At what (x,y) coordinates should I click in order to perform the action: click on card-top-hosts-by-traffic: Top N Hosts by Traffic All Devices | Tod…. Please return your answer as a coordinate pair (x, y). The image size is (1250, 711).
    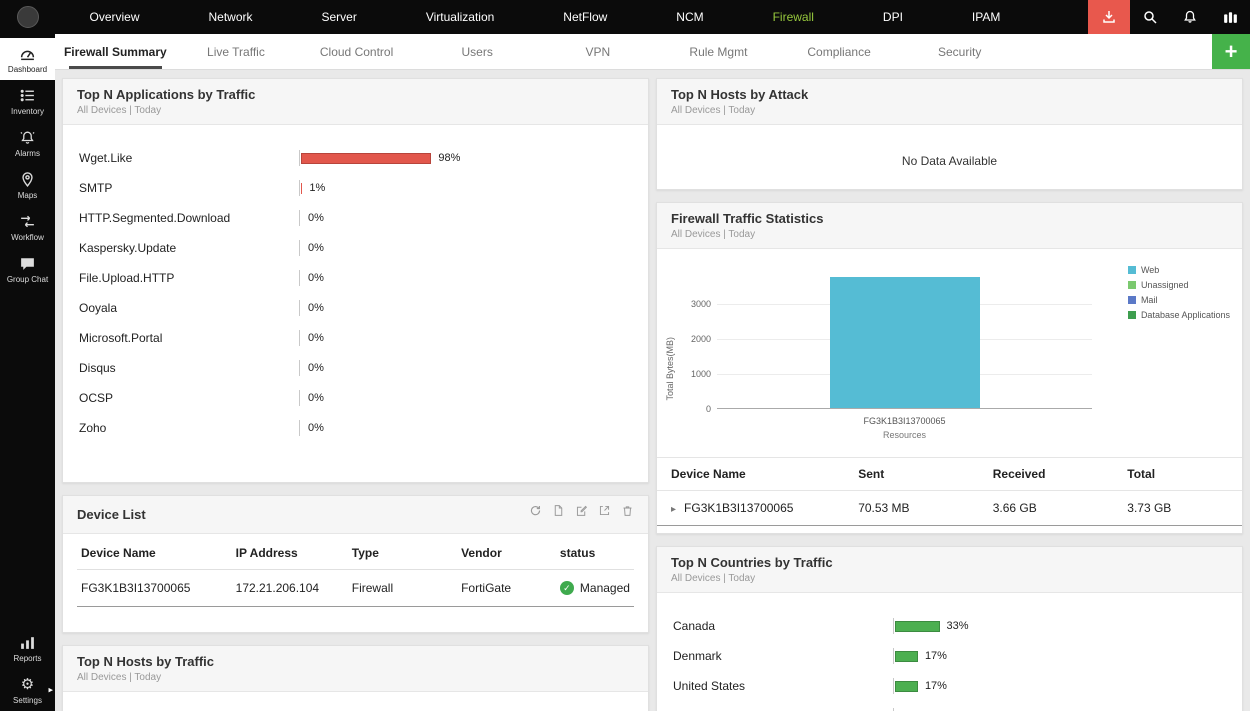
    Looking at the image, I should click on (355, 678).